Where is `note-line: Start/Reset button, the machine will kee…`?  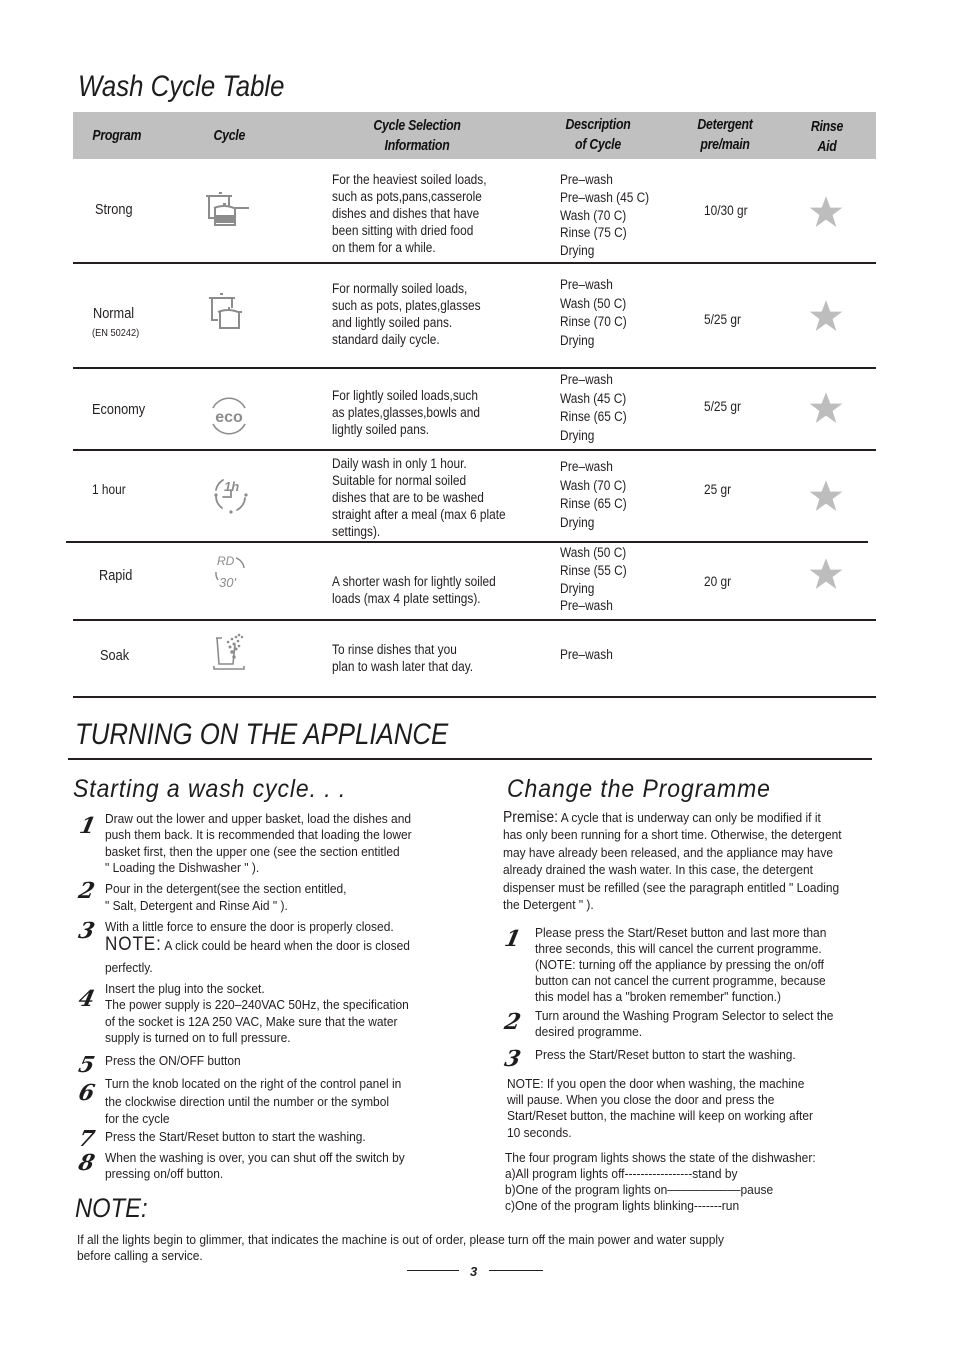
note-line: Start/Reset button, the machine will kee… is located at coordinates (660, 1116).